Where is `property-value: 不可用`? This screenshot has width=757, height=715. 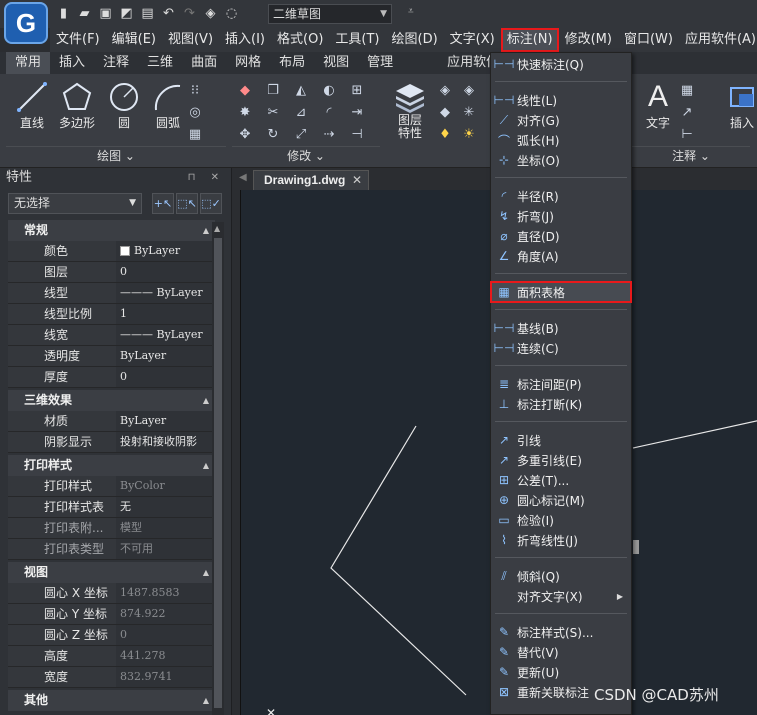 property-value: 不可用 is located at coordinates (165, 549).